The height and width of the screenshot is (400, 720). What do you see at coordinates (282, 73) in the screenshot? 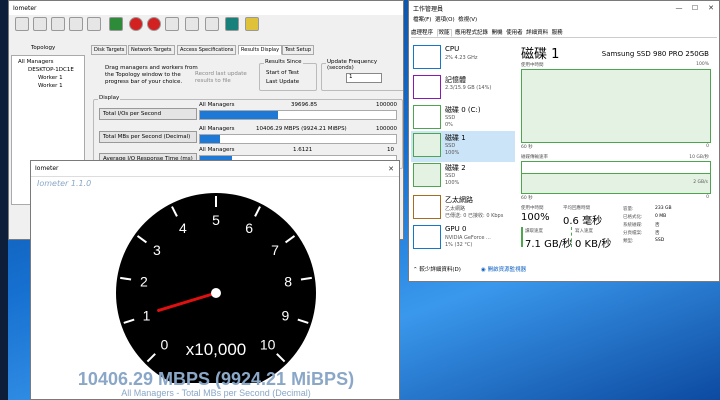
I see `start-of-test-radio: Start of Test` at bounding box center [282, 73].